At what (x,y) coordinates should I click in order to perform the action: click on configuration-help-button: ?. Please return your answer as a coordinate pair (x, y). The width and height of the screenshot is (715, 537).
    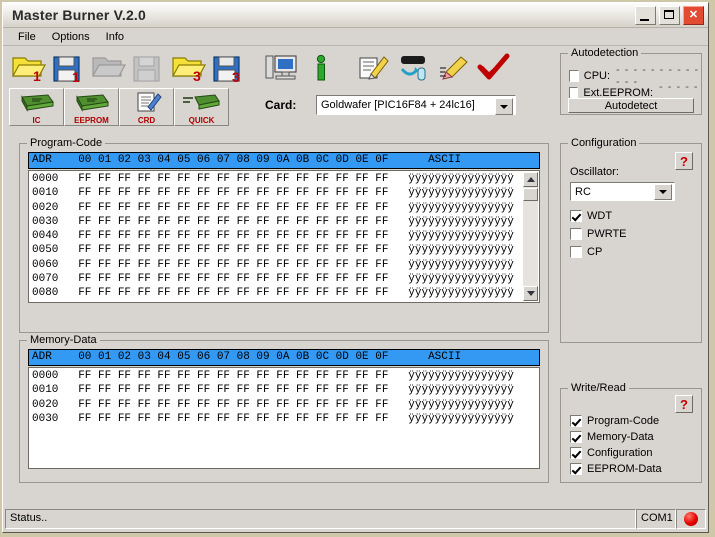
    Looking at the image, I should click on (684, 161).